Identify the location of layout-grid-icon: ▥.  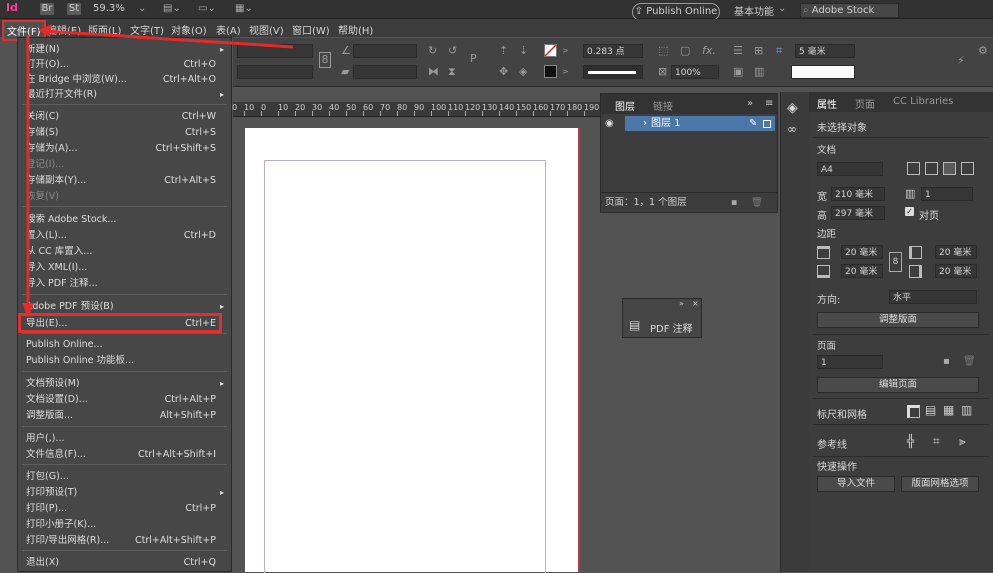
(966, 410).